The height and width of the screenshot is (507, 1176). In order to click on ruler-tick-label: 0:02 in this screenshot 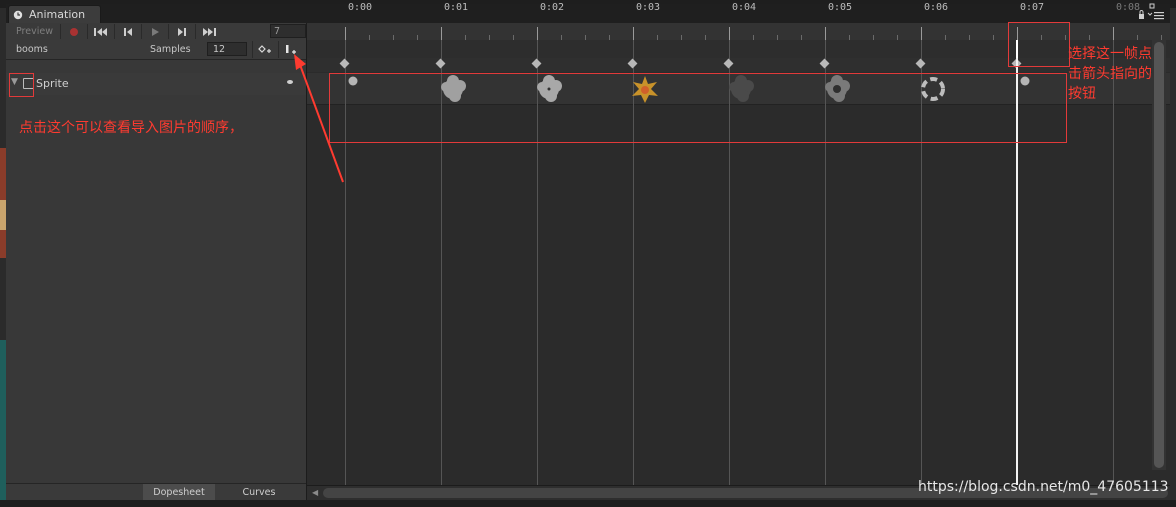, I will do `click(552, 7)`.